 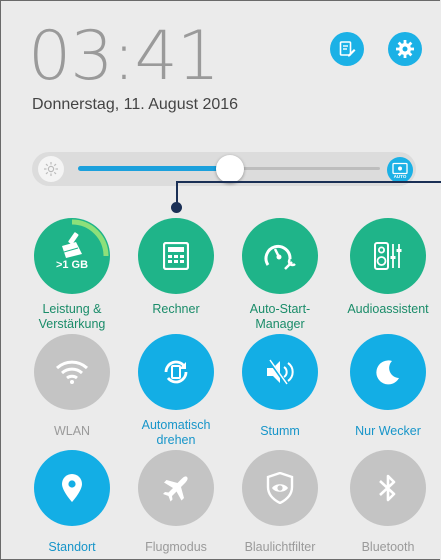 I want to click on performance-toggle: >1 GB, so click(x=72, y=256).